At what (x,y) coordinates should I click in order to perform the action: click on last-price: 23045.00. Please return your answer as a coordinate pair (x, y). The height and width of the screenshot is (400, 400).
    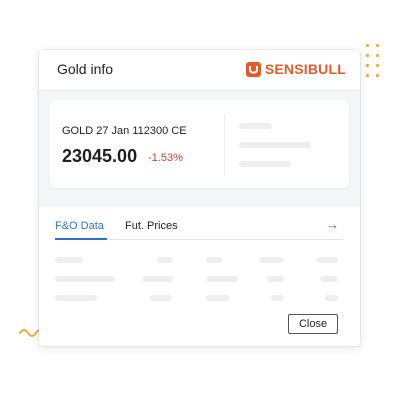
    Looking at the image, I should click on (100, 156).